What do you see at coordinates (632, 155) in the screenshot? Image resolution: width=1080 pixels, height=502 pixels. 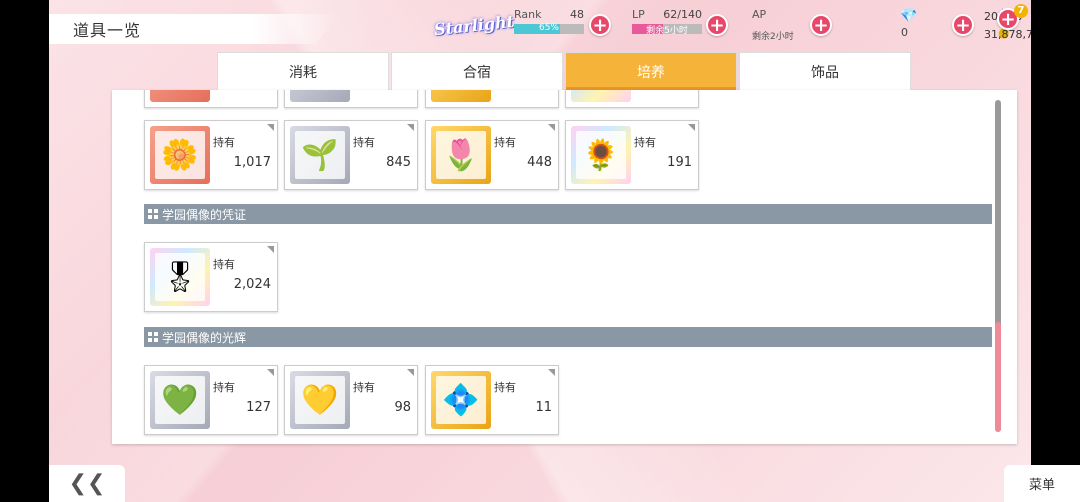 I see `item-card: 🌻 持有 191` at bounding box center [632, 155].